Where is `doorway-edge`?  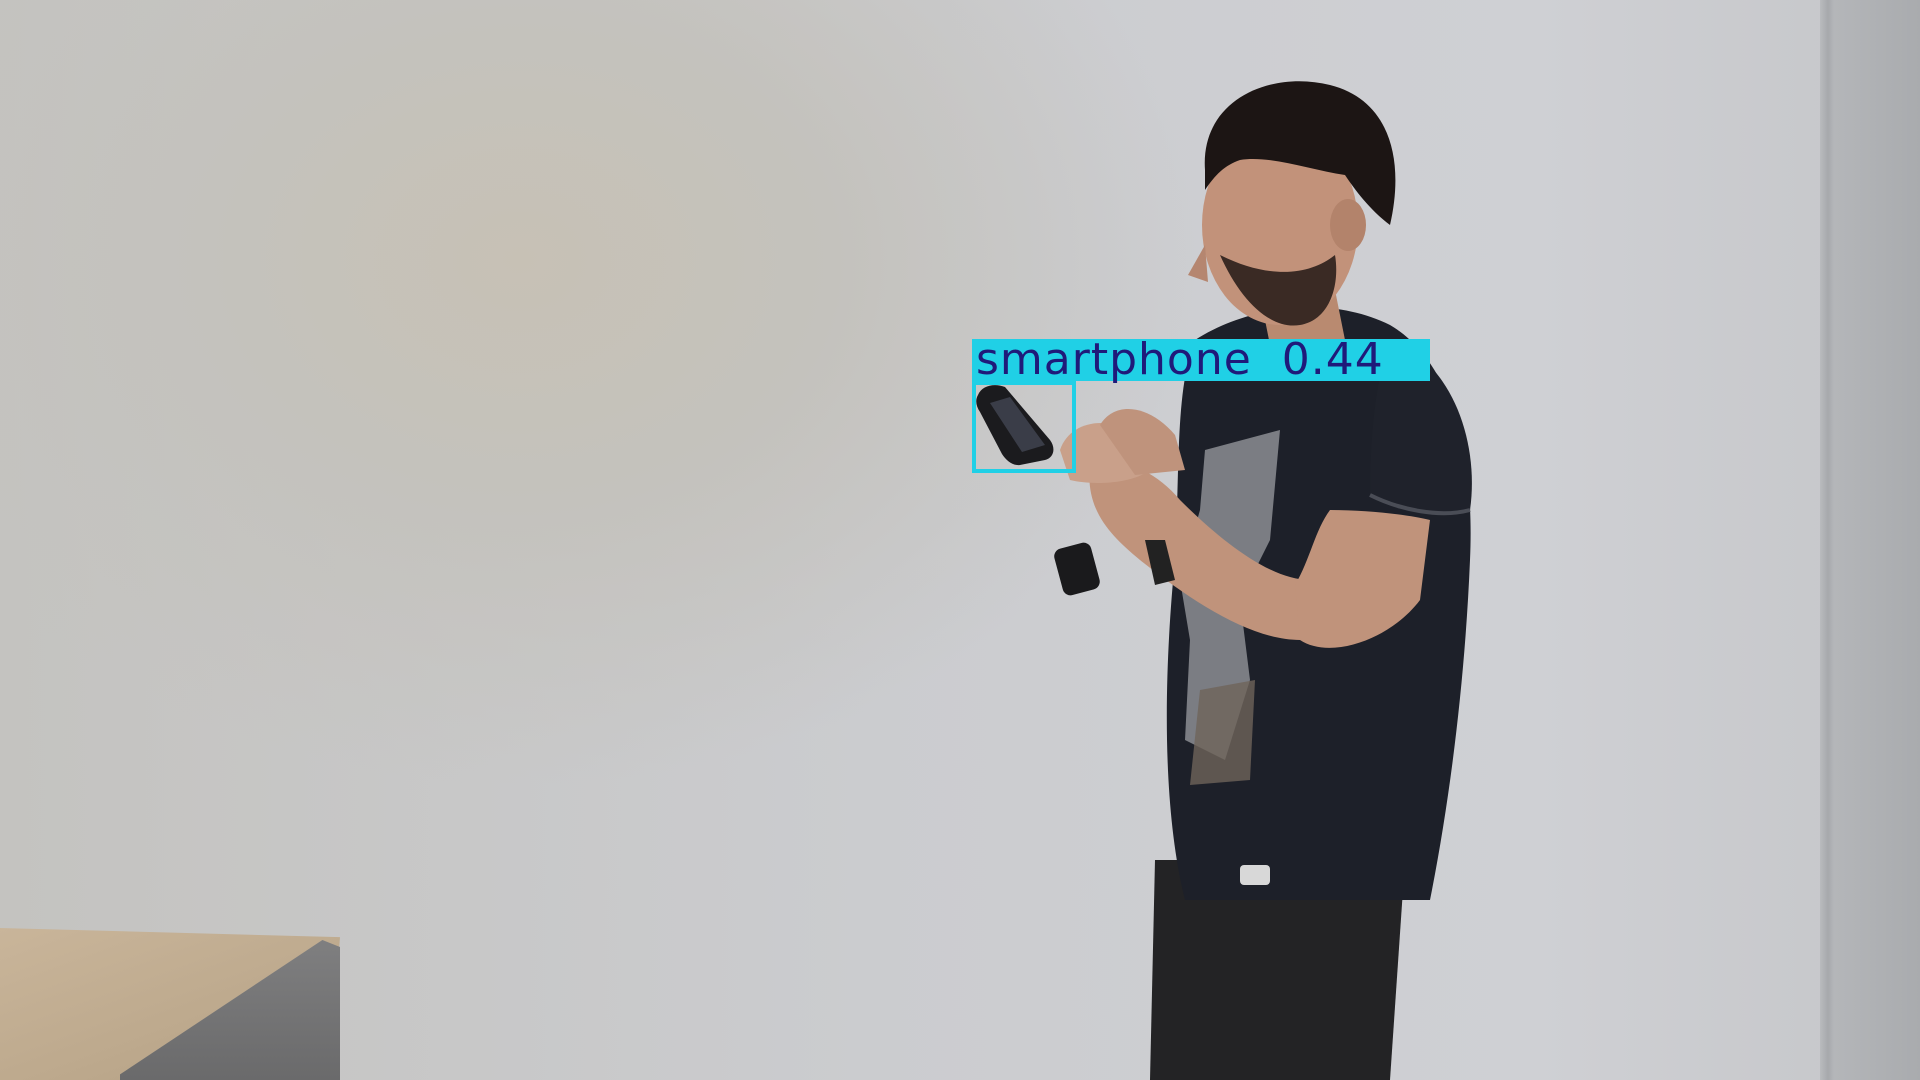 doorway-edge is located at coordinates (1870, 540).